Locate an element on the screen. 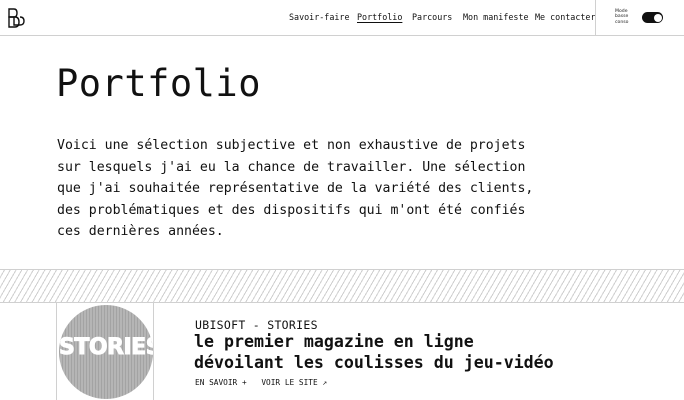  project-client: UBISOFT - STORIES is located at coordinates (256, 325).